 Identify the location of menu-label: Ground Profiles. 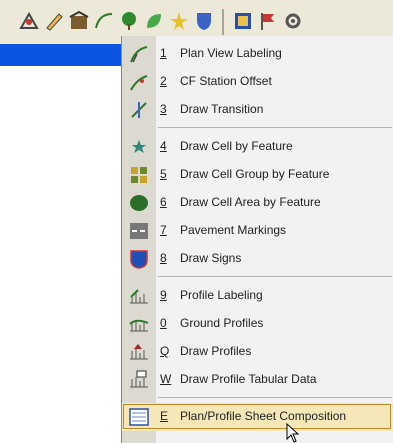
(222, 323).